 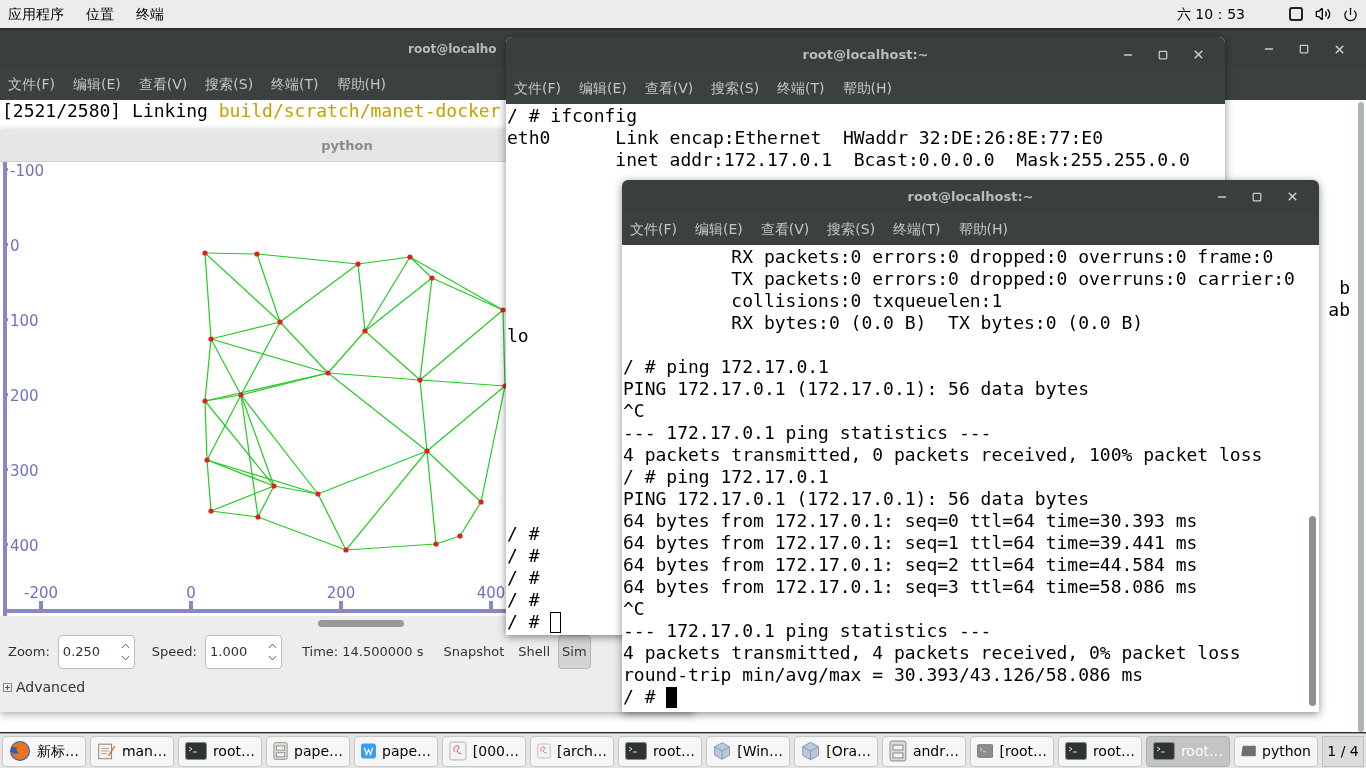 What do you see at coordinates (1012, 279) in the screenshot?
I see `terminal-line: TX packets:0 errors:0 dropped:0 overruns:0 carrier:0` at bounding box center [1012, 279].